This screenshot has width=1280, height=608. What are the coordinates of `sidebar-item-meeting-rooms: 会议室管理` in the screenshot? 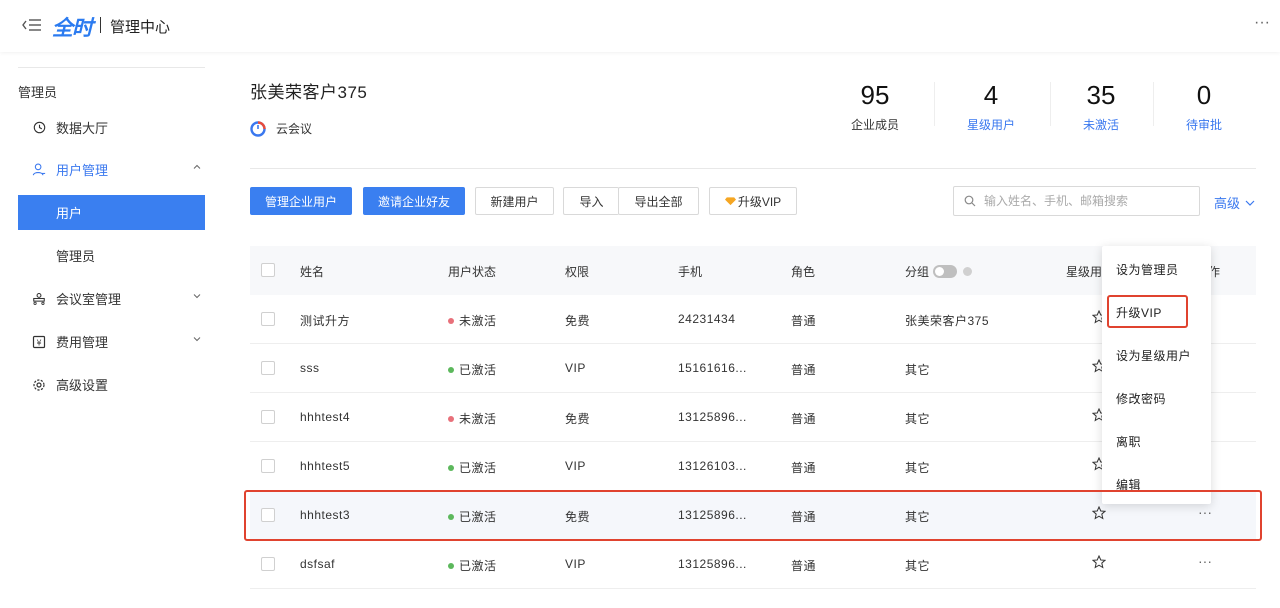 It's located at (111, 298).